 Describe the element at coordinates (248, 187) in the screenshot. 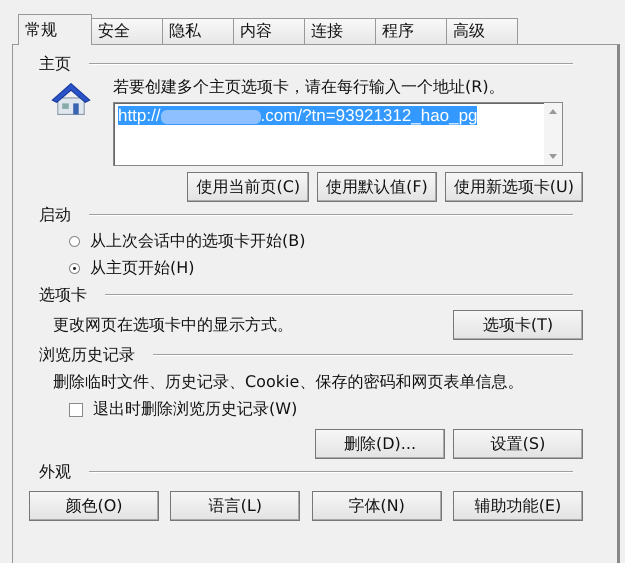

I see `home-page-button: 使用当前页(C)` at that location.